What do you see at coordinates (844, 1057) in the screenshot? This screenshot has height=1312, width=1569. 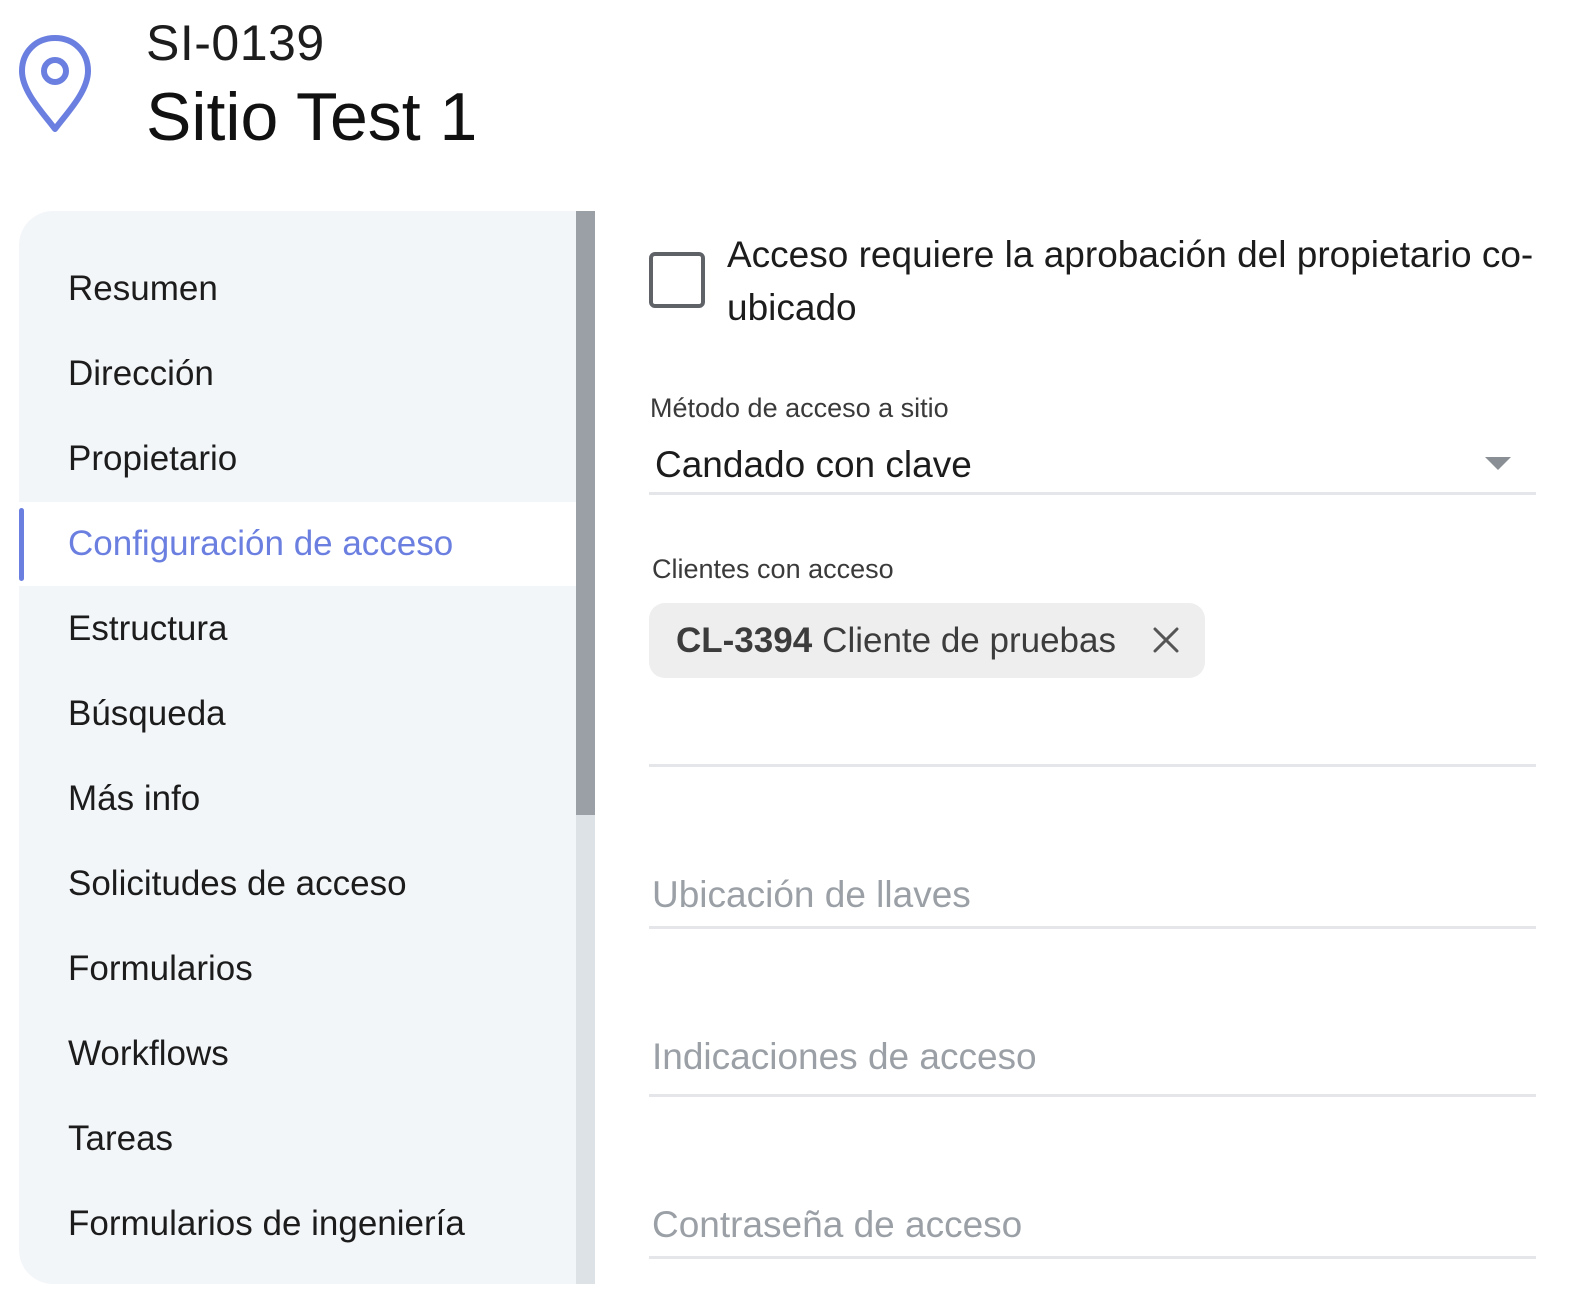 I see `access-directions-field: Indicaciones de acceso` at bounding box center [844, 1057].